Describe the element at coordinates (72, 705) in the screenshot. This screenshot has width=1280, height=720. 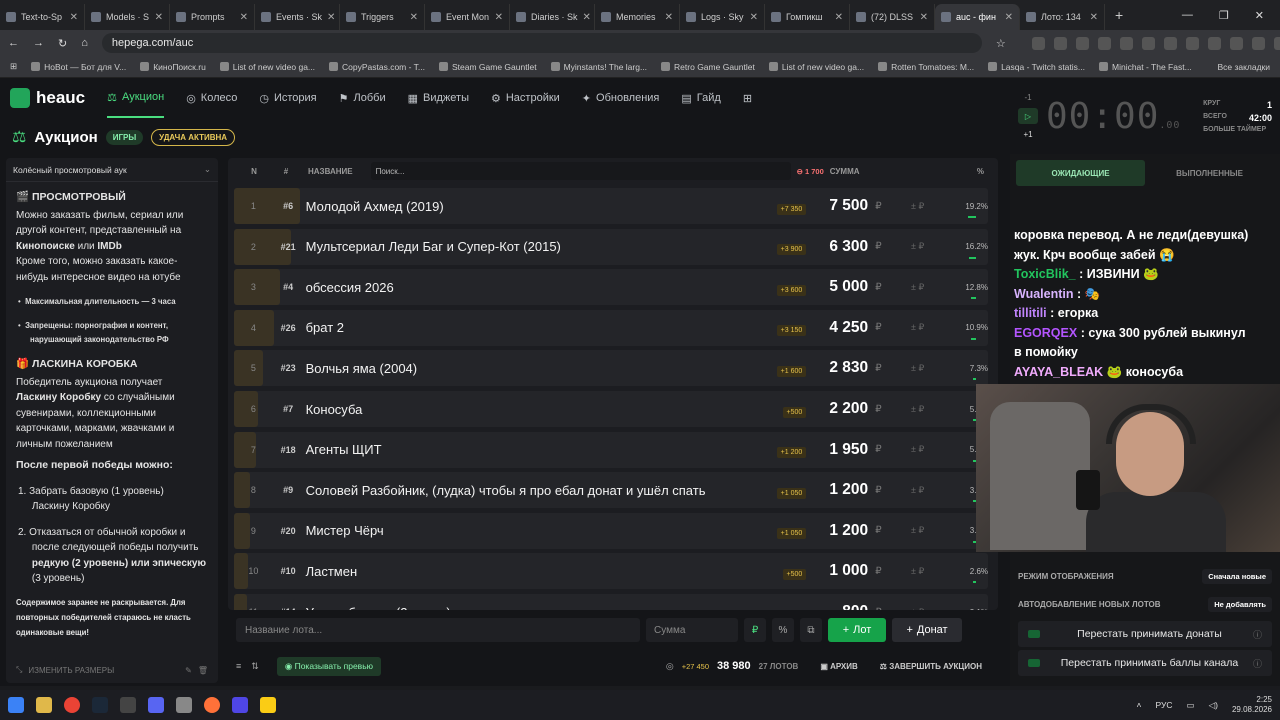
I see `chrome-icon` at that location.